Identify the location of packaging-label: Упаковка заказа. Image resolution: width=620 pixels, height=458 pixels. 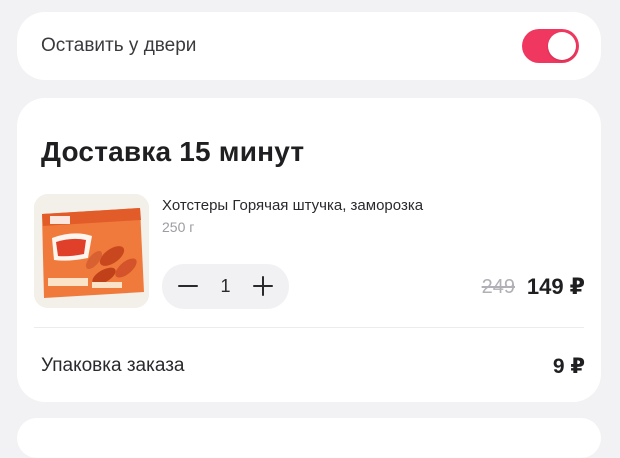
(113, 365).